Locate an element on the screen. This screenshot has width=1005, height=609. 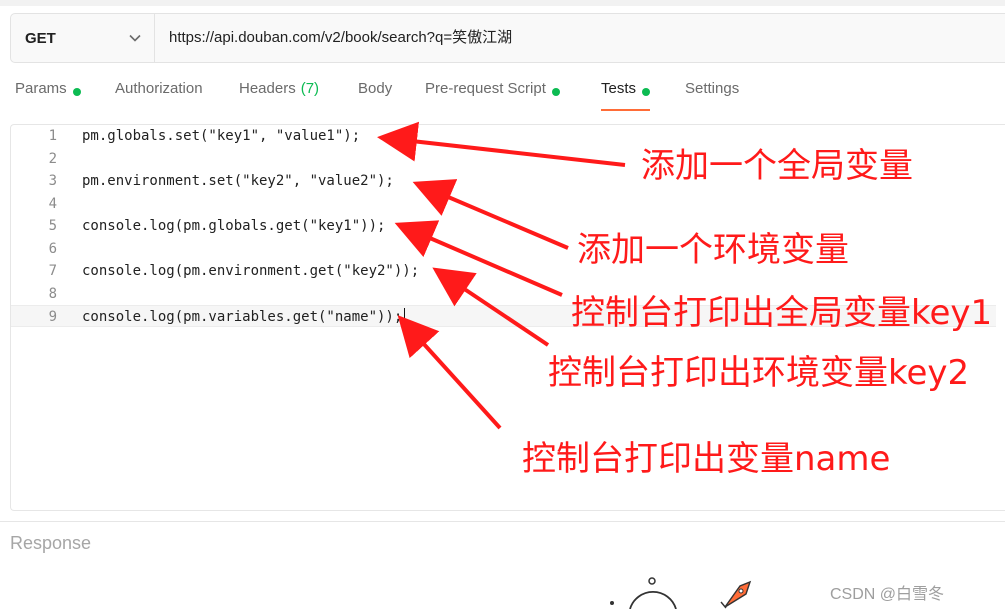
tab-label: Body is located at coordinates (375, 88).